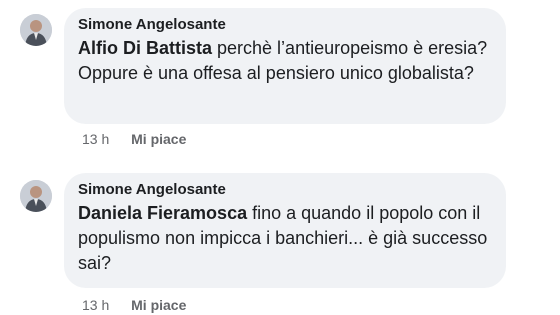 This screenshot has height=315, width=560. Describe the element at coordinates (145, 48) in the screenshot. I see `mention-link: Alfio Di Battista` at that location.